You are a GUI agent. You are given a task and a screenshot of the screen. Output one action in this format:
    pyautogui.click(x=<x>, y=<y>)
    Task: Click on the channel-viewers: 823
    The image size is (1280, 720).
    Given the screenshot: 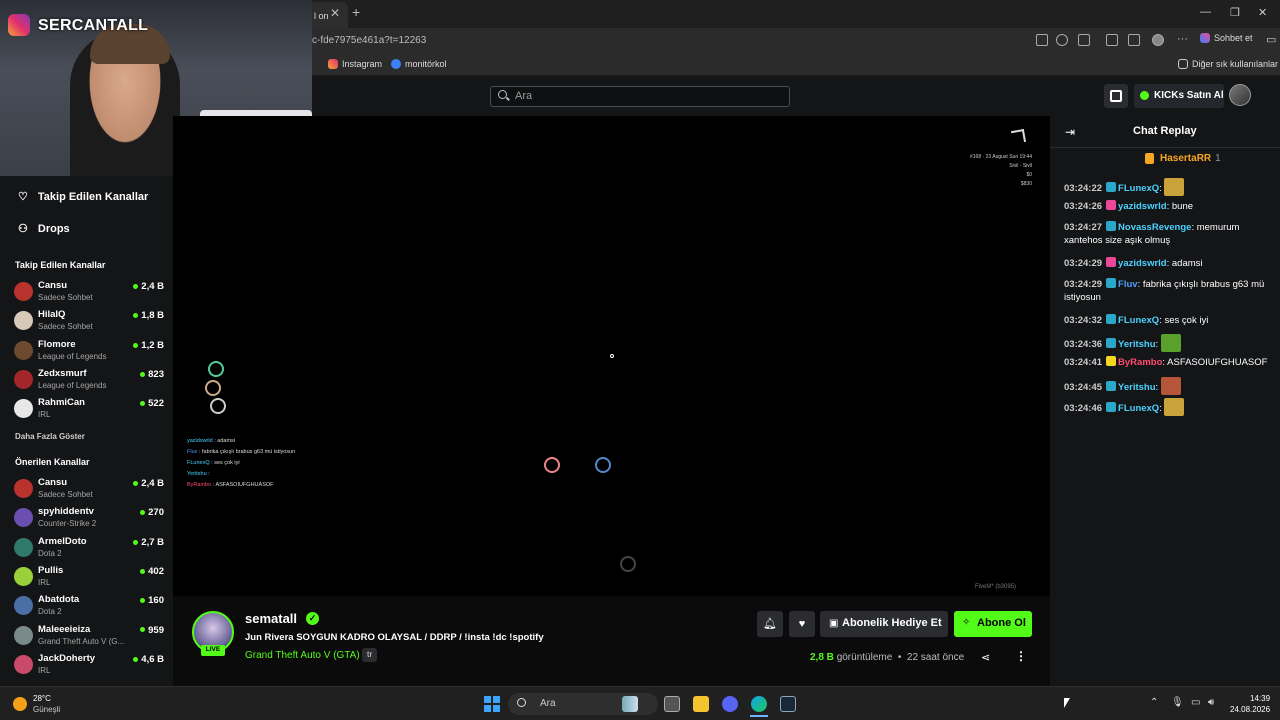 What is the action you would take?
    pyautogui.click(x=152, y=374)
    